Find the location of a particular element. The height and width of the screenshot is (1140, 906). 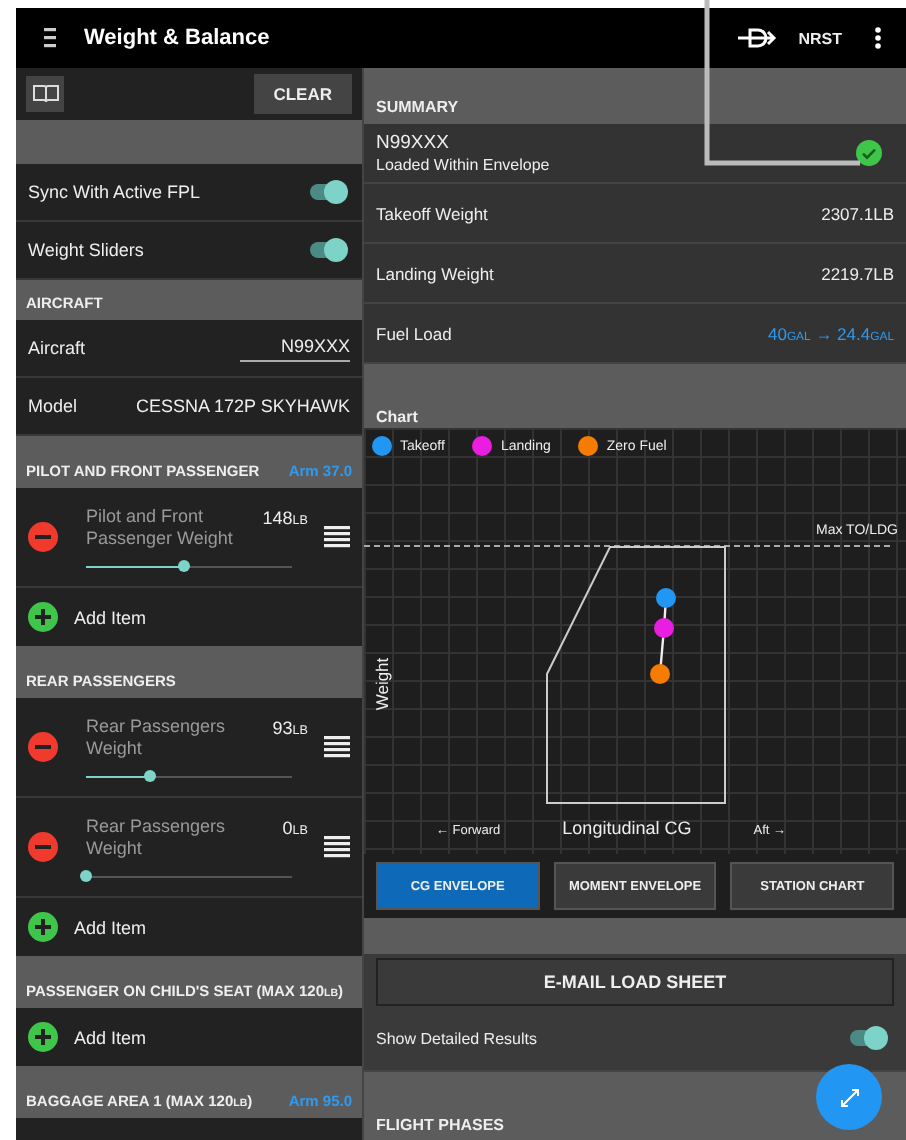

email-load-sheet-button: E-MAIL LOAD SHEET is located at coordinates (635, 982).